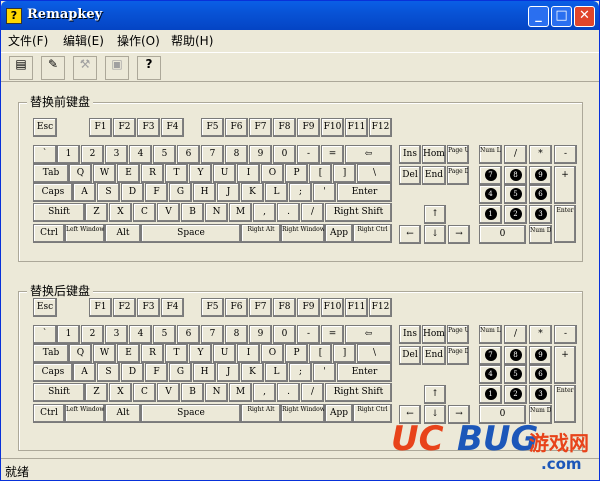 The image size is (600, 481). Describe the element at coordinates (152, 173) in the screenshot. I see `key-r: R` at that location.